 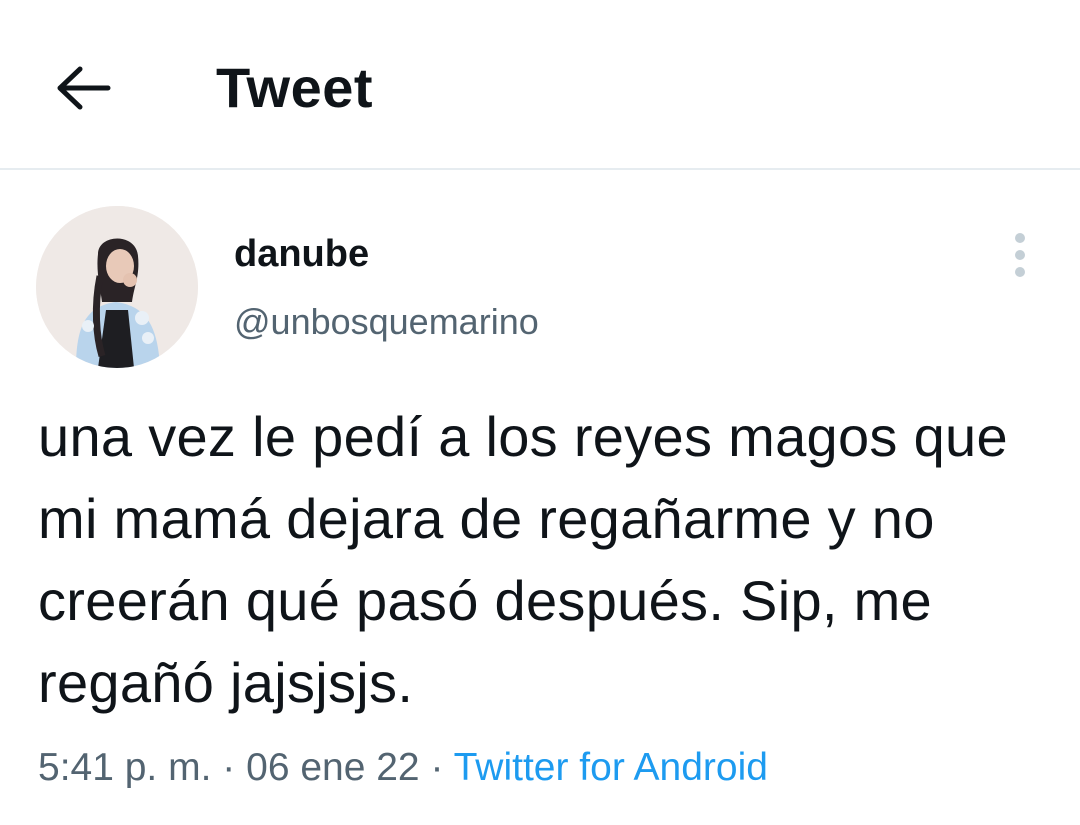 I want to click on author-display-name: danube, so click(x=301, y=254).